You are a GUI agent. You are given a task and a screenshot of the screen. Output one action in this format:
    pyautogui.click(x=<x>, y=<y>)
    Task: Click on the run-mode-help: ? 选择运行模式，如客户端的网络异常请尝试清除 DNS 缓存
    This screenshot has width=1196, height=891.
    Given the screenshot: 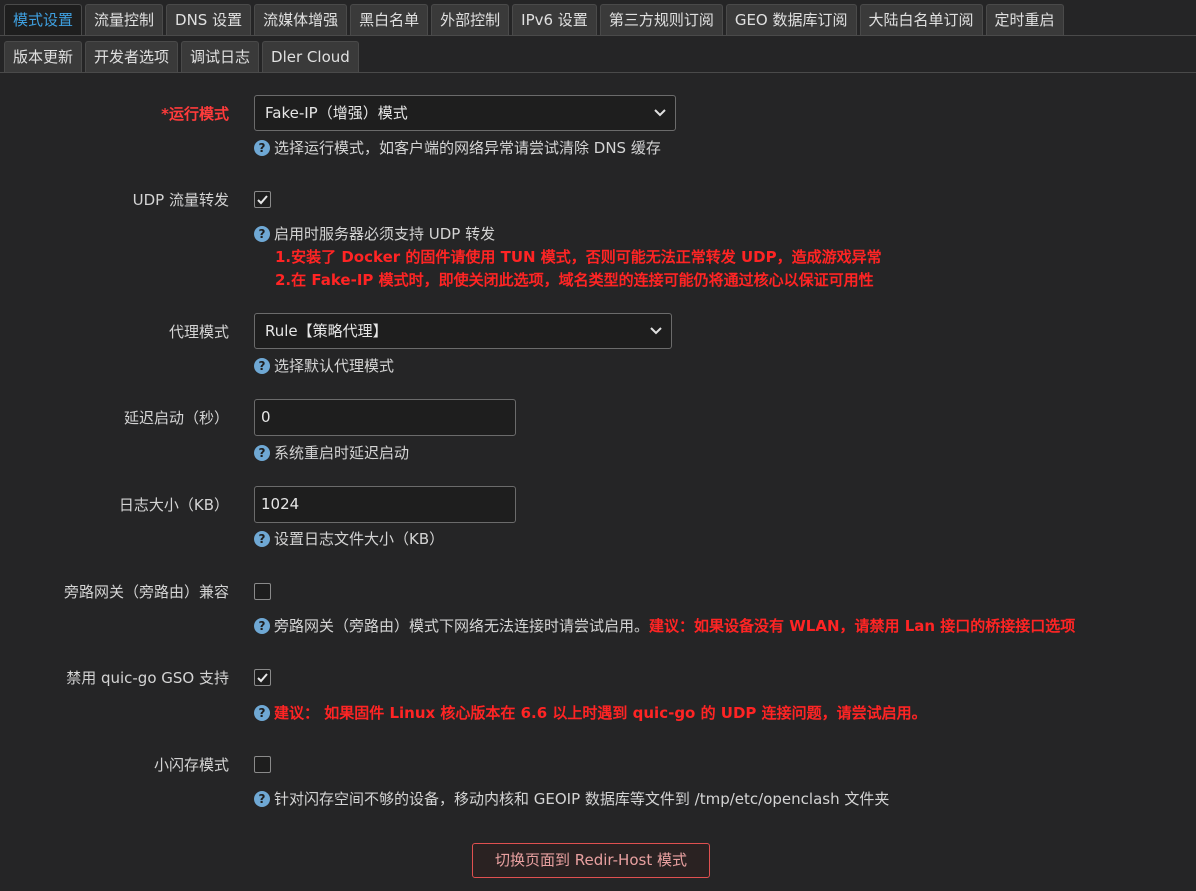 What is the action you would take?
    pyautogui.click(x=457, y=147)
    